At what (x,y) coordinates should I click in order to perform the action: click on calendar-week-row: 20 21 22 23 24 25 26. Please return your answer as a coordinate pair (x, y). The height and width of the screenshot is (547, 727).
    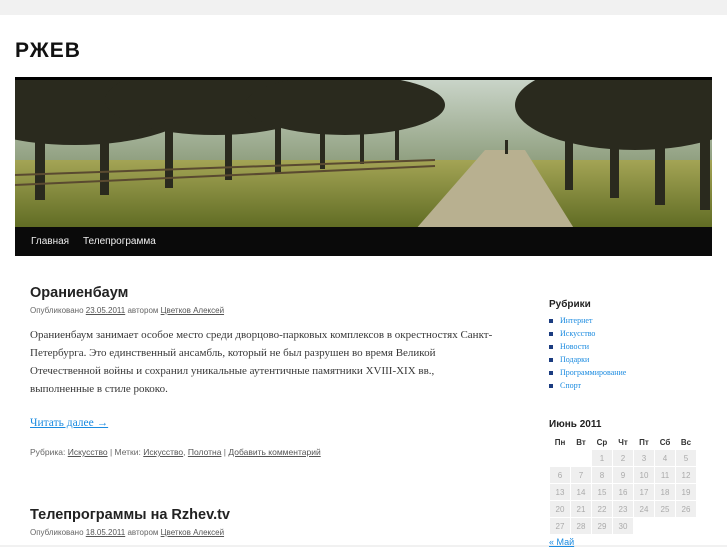
    Looking at the image, I should click on (623, 509).